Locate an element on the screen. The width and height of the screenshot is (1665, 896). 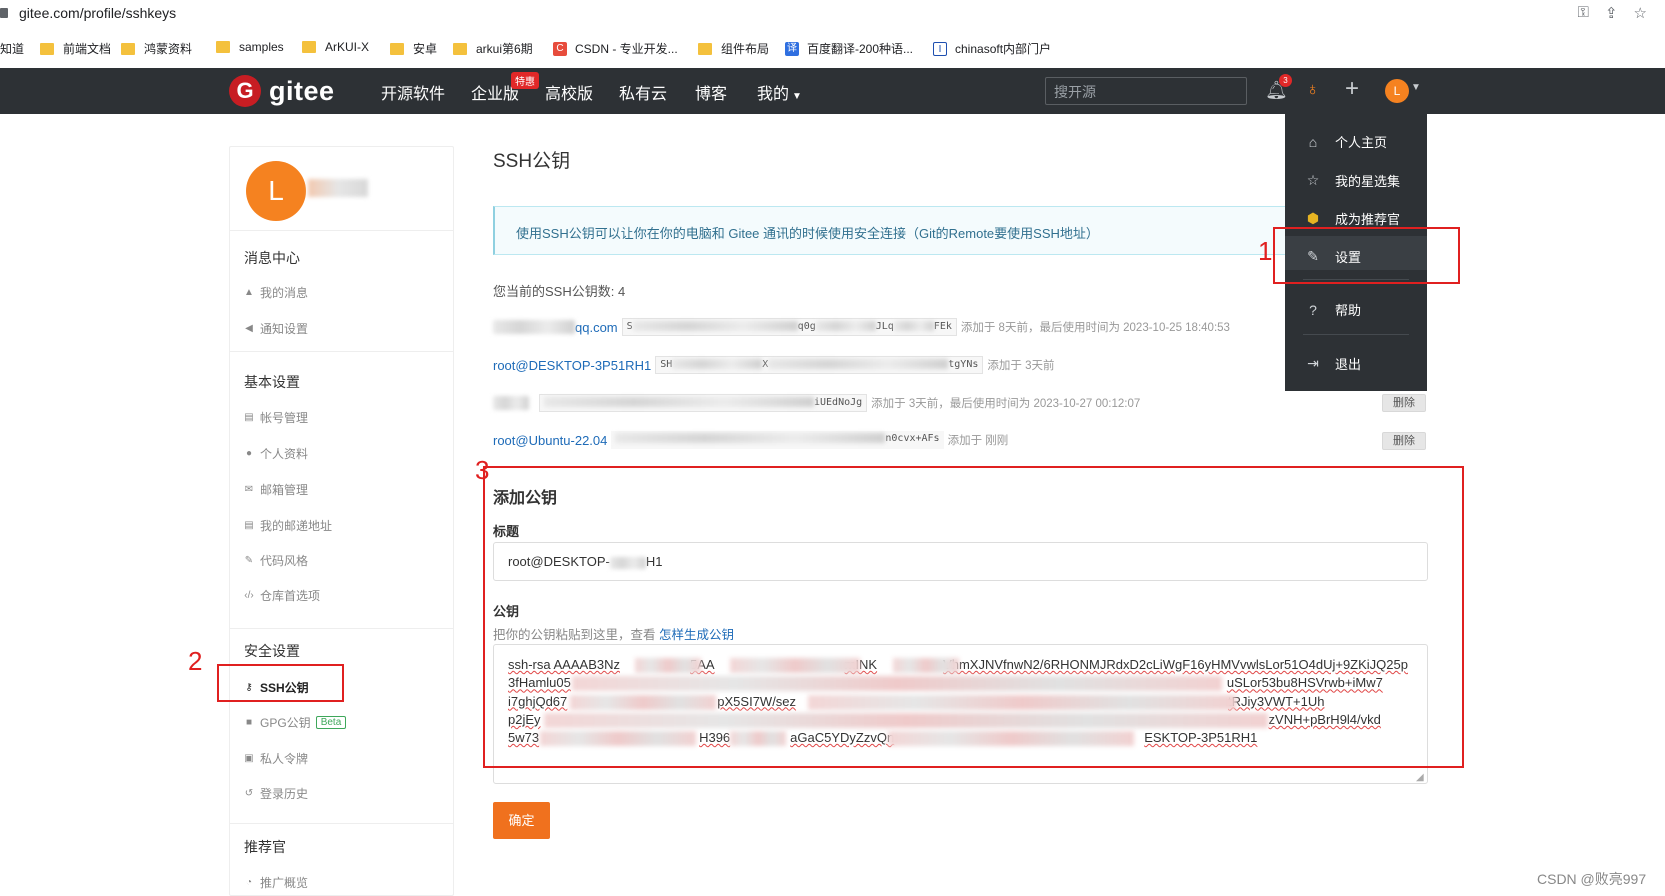
bookmark: samples is located at coordinates (250, 47).